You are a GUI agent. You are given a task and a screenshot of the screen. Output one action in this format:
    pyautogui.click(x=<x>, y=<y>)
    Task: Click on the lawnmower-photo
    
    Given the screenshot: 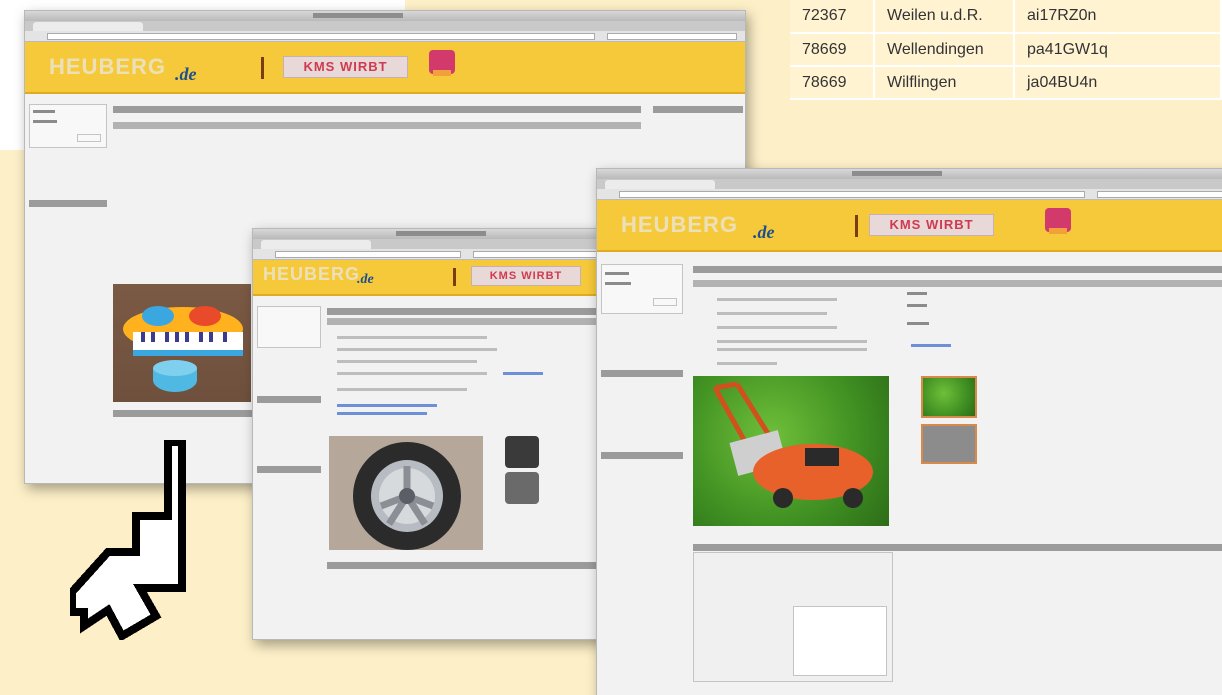 What is the action you would take?
    pyautogui.click(x=791, y=451)
    